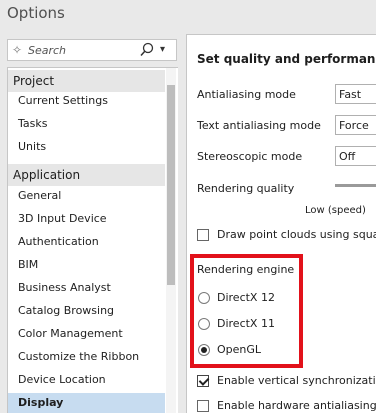  What do you see at coordinates (66, 311) in the screenshot?
I see `nav-item-catalog-browsing: Catalog Browsing` at bounding box center [66, 311].